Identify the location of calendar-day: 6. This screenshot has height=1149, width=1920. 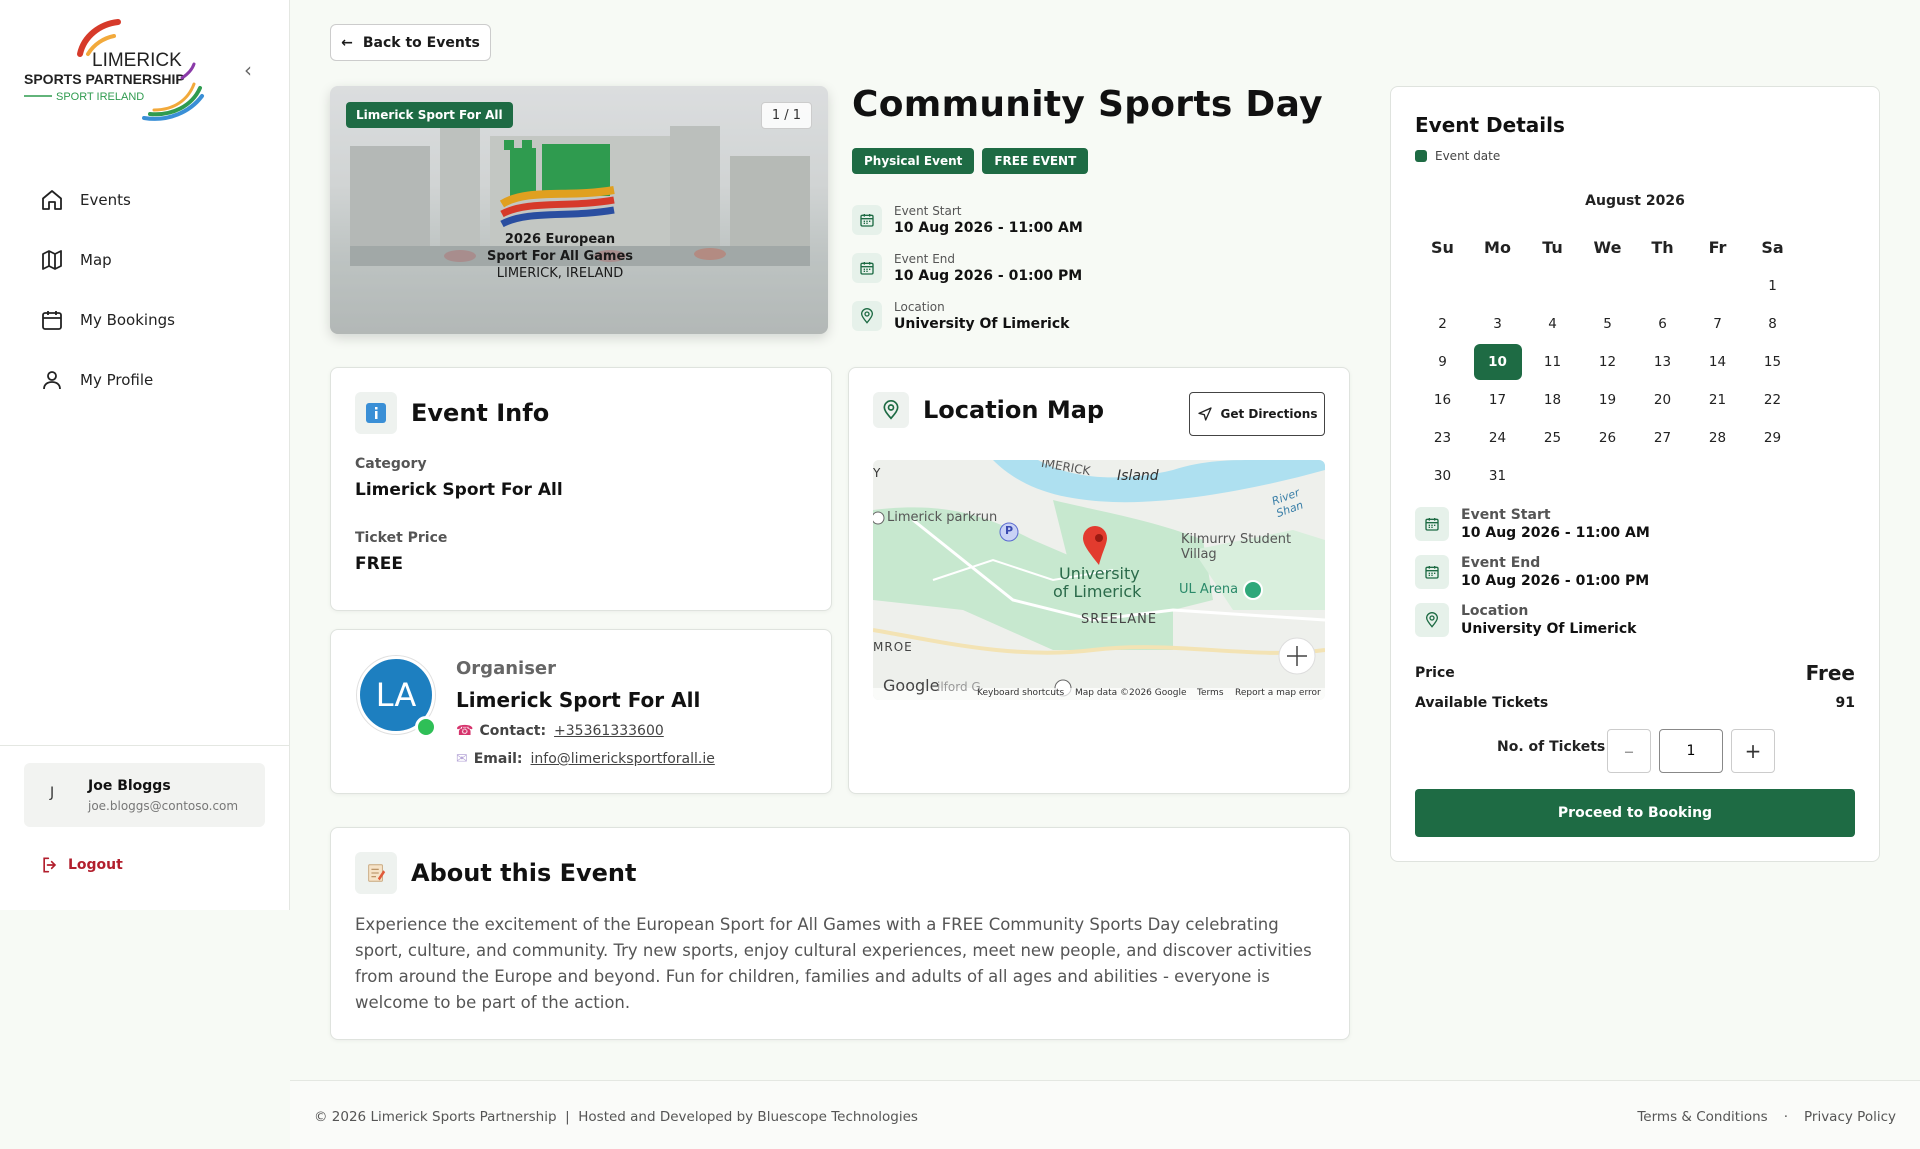
(1662, 324).